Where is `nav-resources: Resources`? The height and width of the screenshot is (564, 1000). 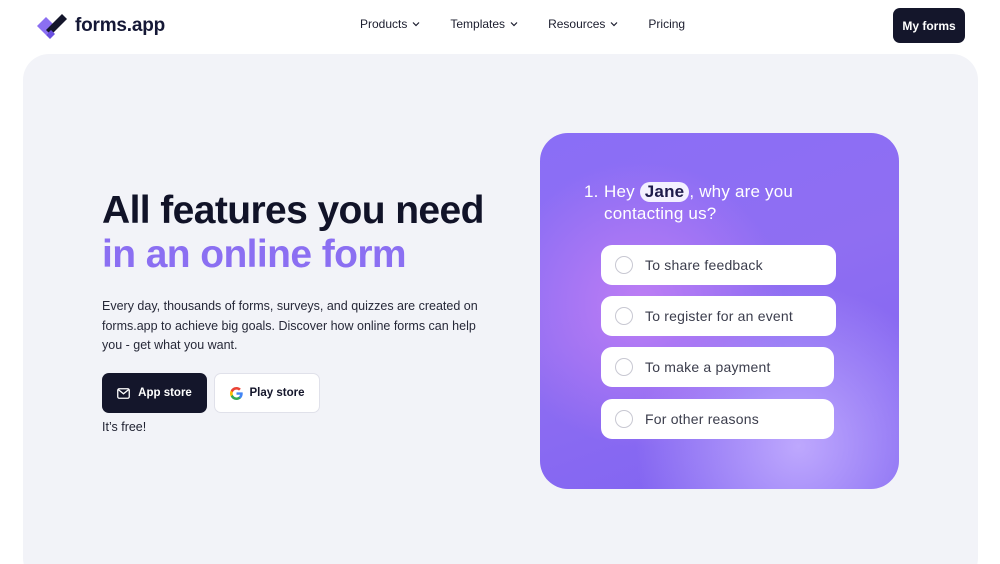
nav-resources: Resources is located at coordinates (583, 24).